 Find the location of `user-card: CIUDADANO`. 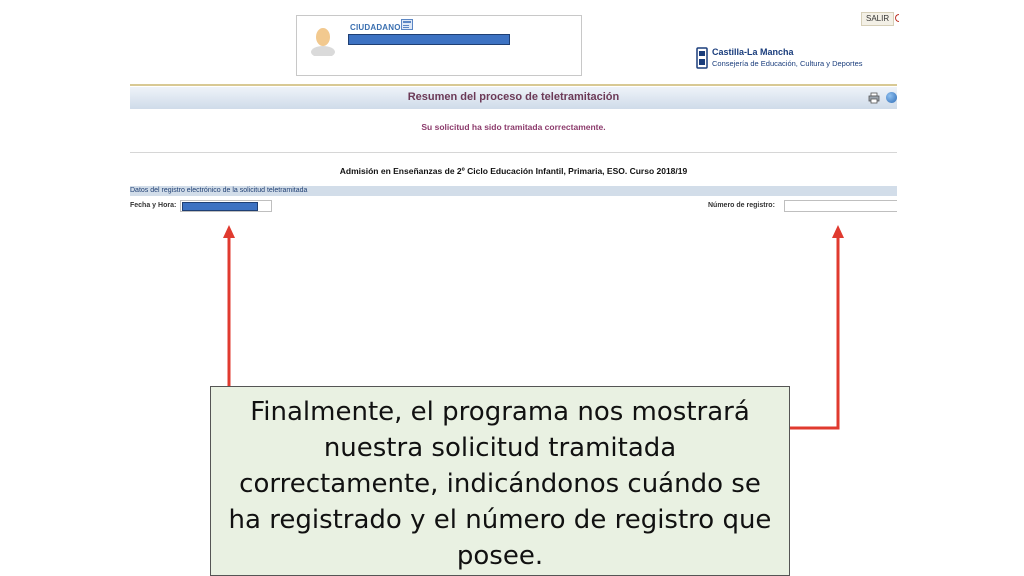

user-card: CIUDADANO is located at coordinates (439, 45).